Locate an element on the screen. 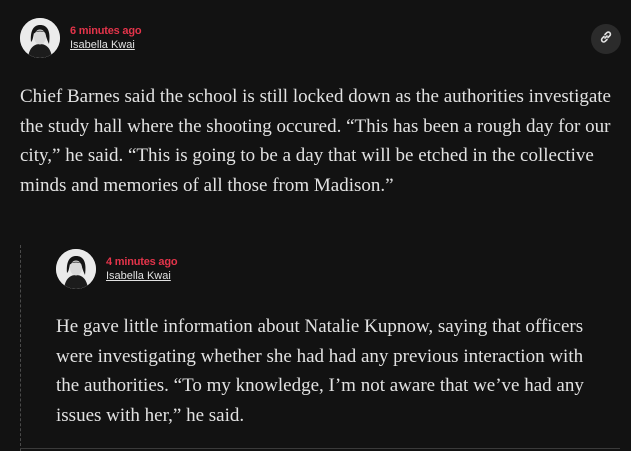  copy-link-button is located at coordinates (606, 39).